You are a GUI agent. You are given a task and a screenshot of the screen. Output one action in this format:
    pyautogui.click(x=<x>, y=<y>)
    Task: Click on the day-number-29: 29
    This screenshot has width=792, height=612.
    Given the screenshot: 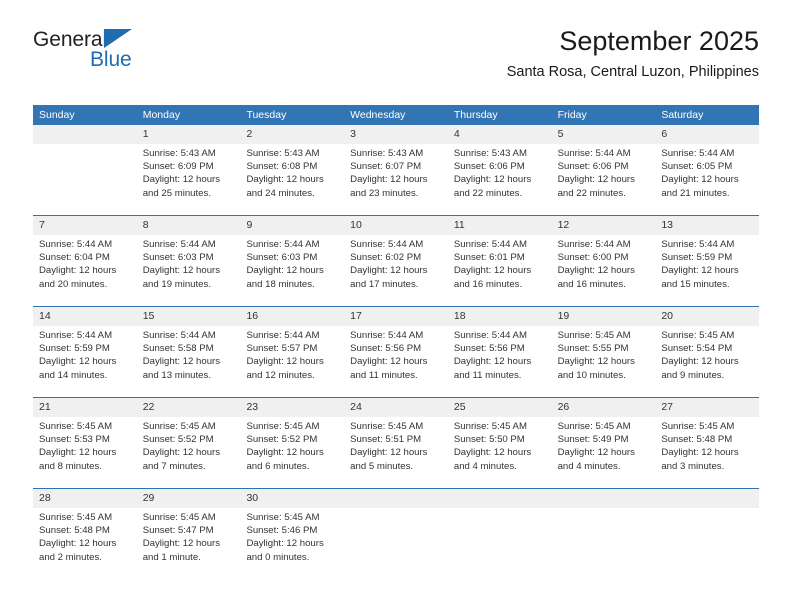 What is the action you would take?
    pyautogui.click(x=189, y=498)
    